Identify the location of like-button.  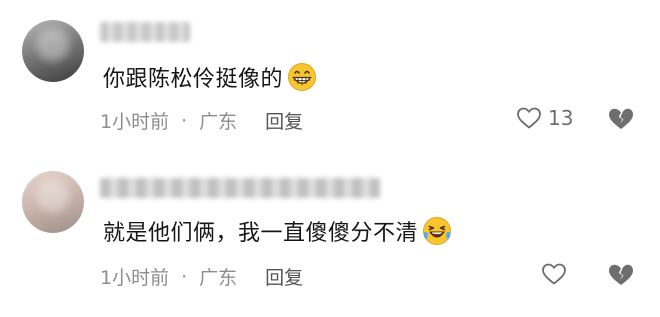
(554, 274).